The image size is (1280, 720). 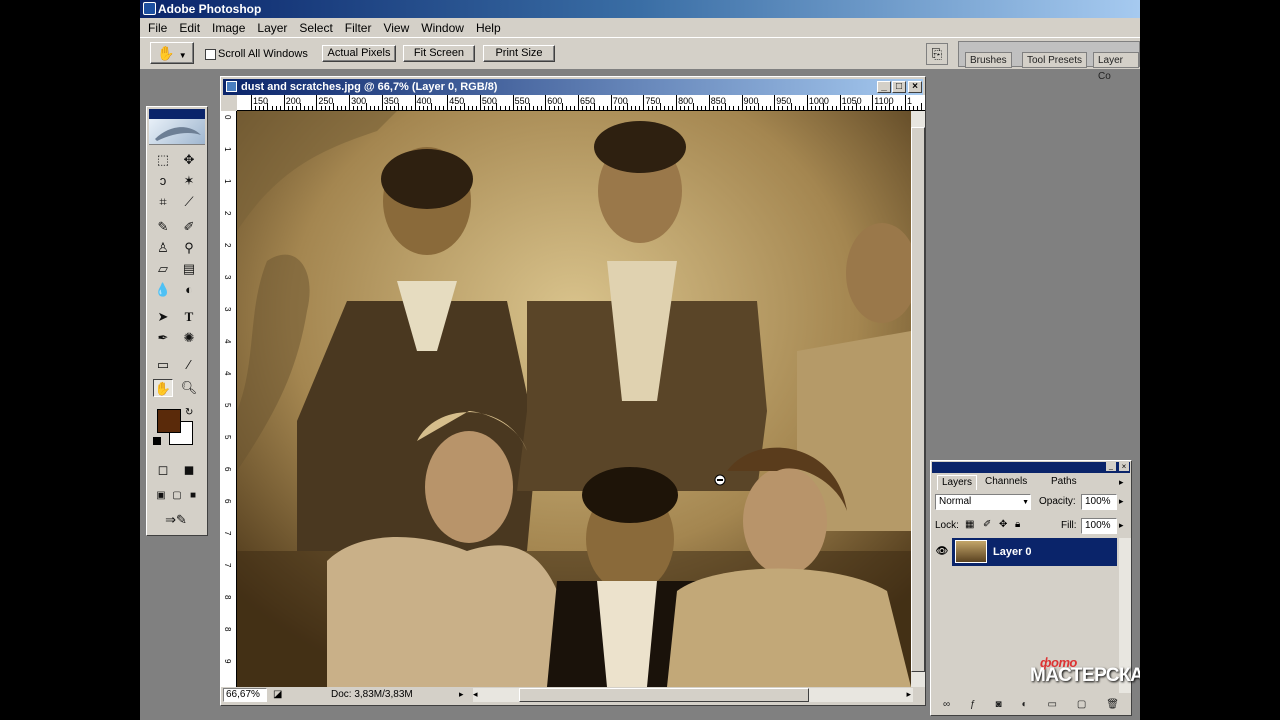 What do you see at coordinates (999, 706) in the screenshot?
I see `layer-mask-icon: ◙` at bounding box center [999, 706].